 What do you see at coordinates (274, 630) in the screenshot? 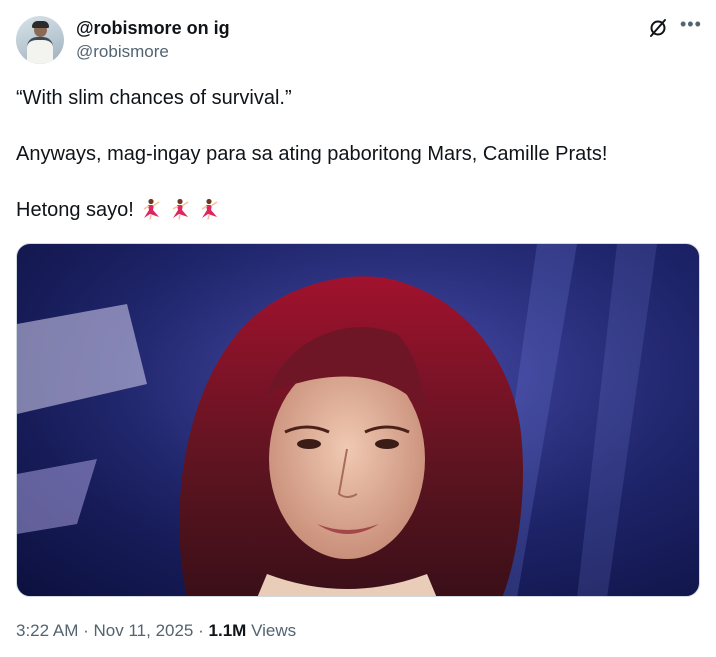
I see `views-label: Views` at bounding box center [274, 630].